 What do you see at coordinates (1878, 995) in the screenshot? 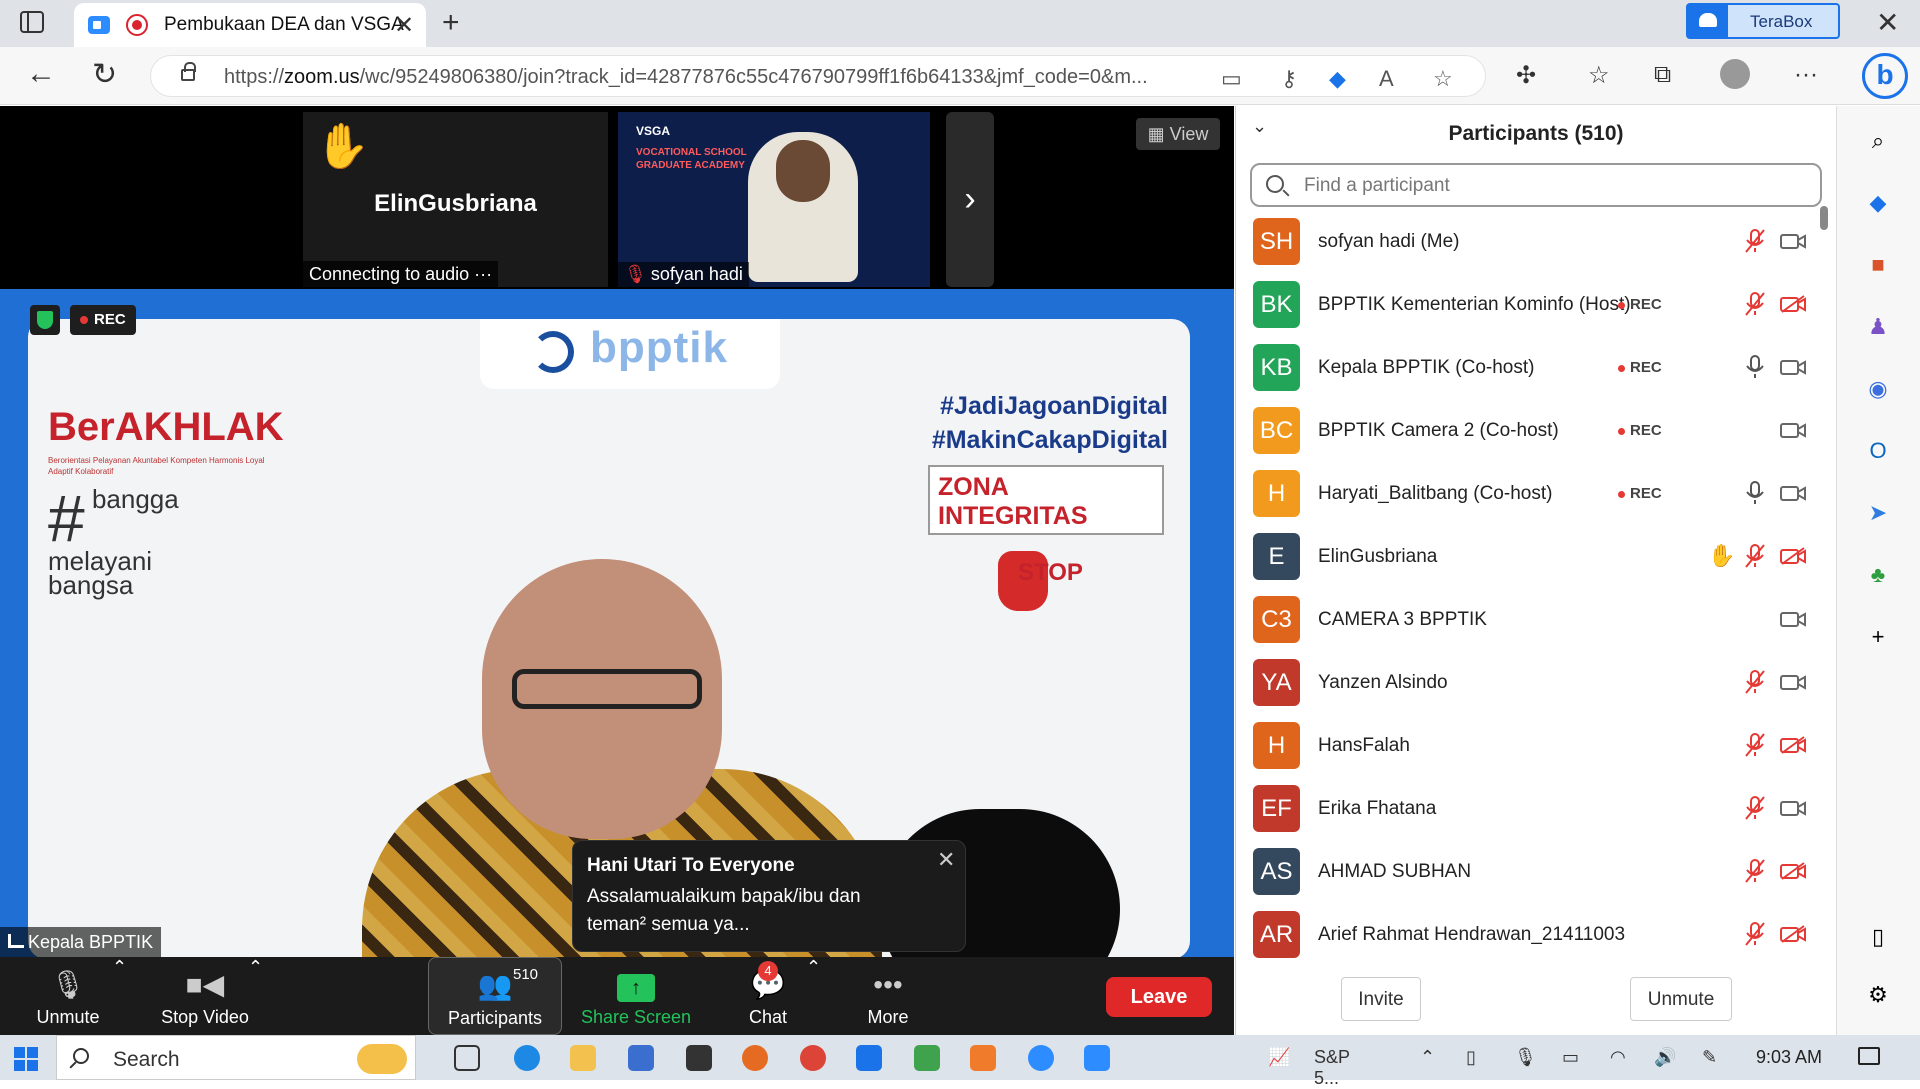
I see `gear-icon: ⚙` at bounding box center [1878, 995].